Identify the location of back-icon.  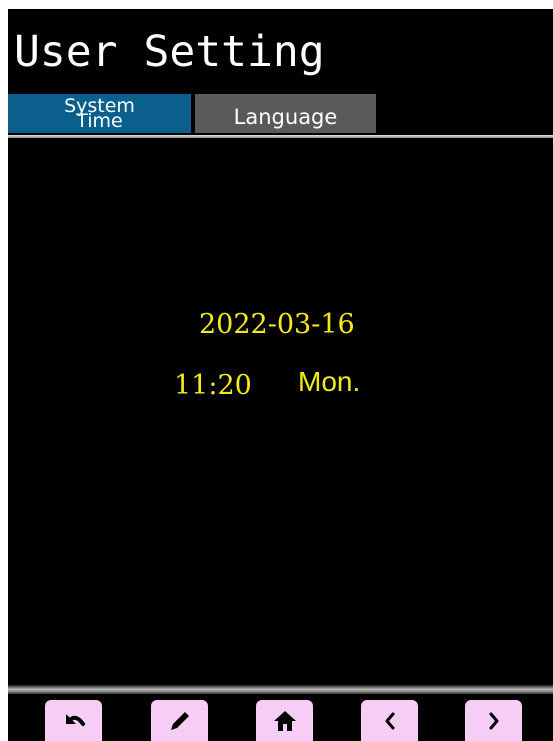
(75, 719).